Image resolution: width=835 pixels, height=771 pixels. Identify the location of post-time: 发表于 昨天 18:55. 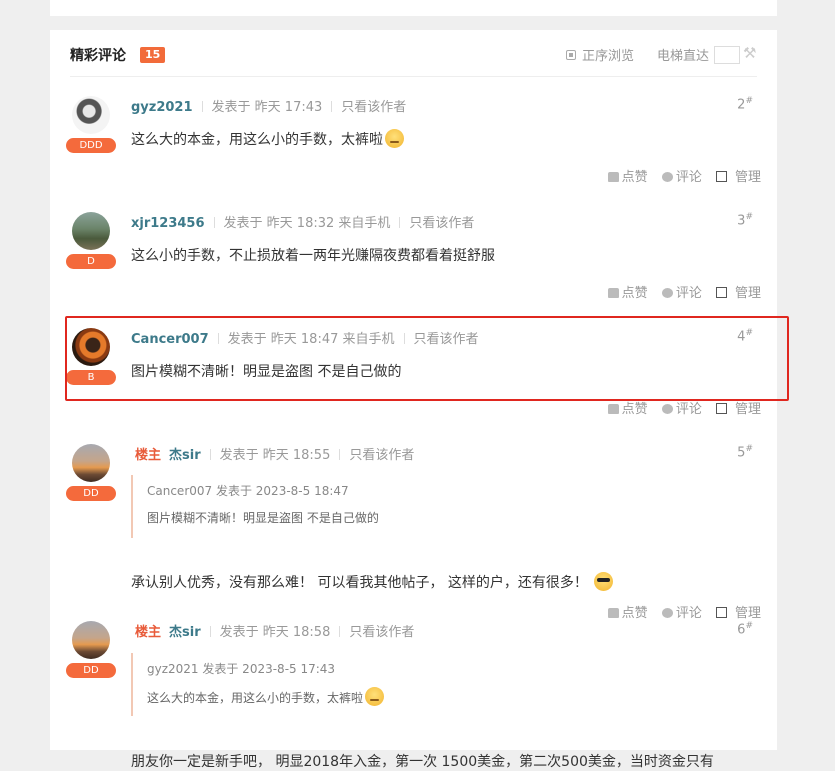
(275, 455).